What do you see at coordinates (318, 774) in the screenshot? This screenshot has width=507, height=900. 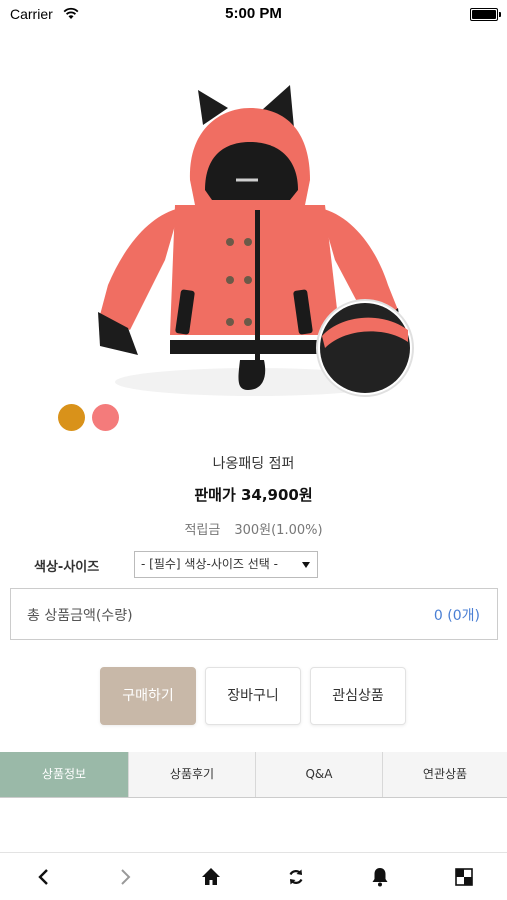 I see `tab-qna: Q&A` at bounding box center [318, 774].